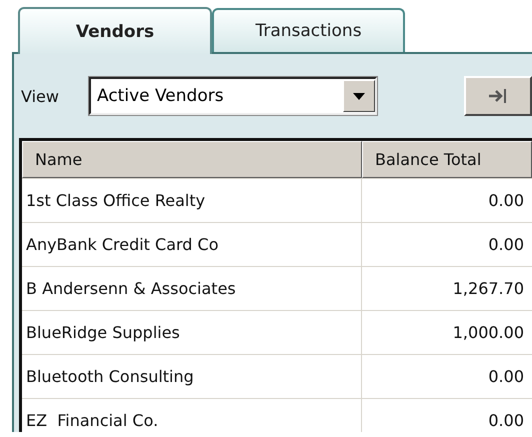  Describe the element at coordinates (115, 30) in the screenshot. I see `tab: Vendors` at that location.